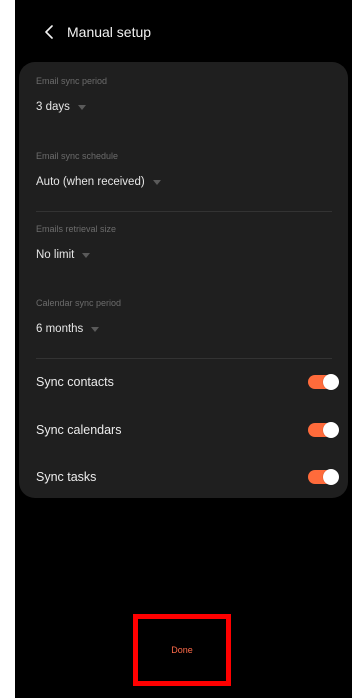 This screenshot has width=361, height=698. Describe the element at coordinates (53, 107) in the screenshot. I see `setting-value: 3 days` at that location.